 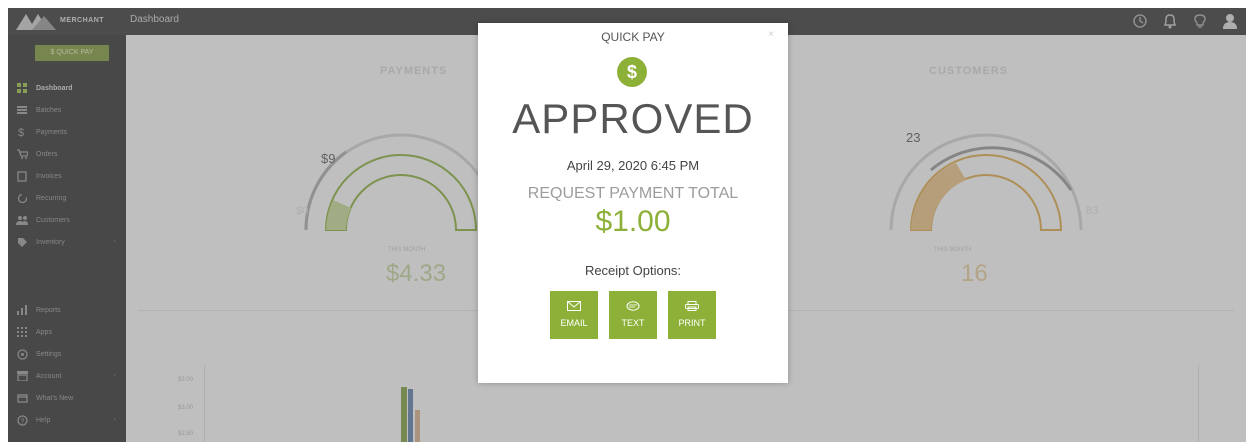 I want to click on chat-icon, so click(x=633, y=306).